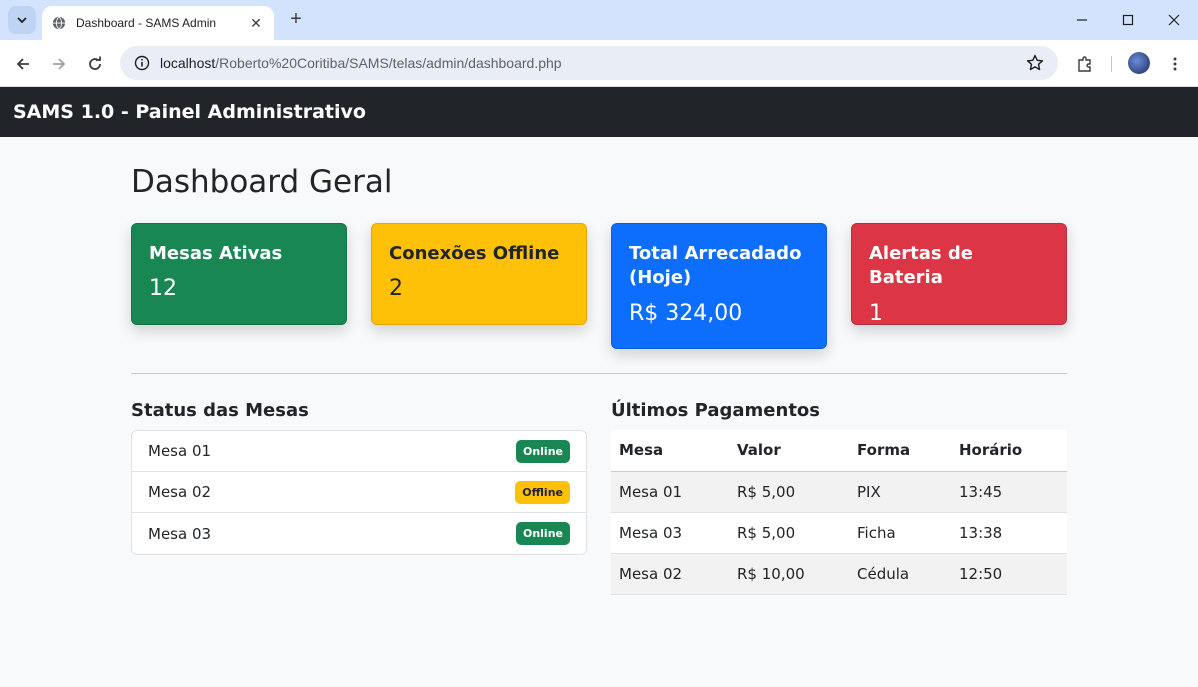  What do you see at coordinates (599, 112) in the screenshot?
I see `app-navbar: SAMS 1.0 - Painel Administrativo` at bounding box center [599, 112].